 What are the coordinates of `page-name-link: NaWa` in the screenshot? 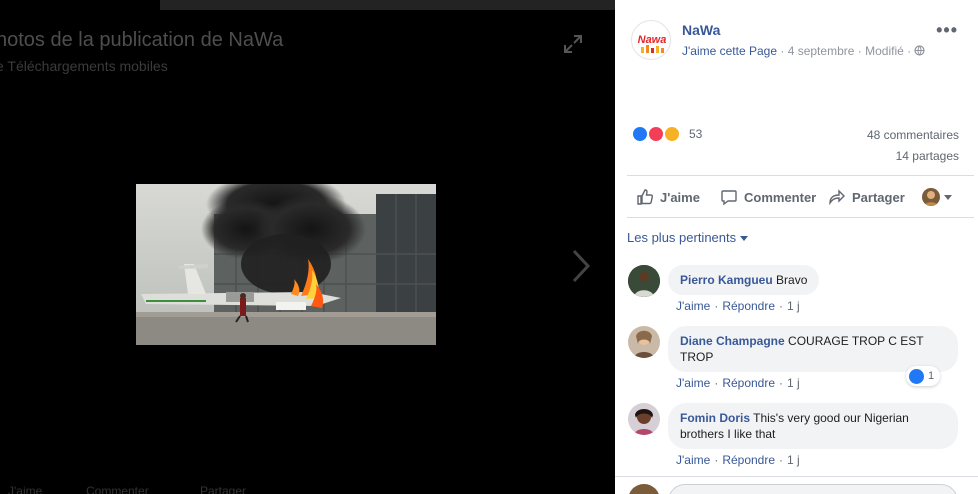 It's located at (701, 30).